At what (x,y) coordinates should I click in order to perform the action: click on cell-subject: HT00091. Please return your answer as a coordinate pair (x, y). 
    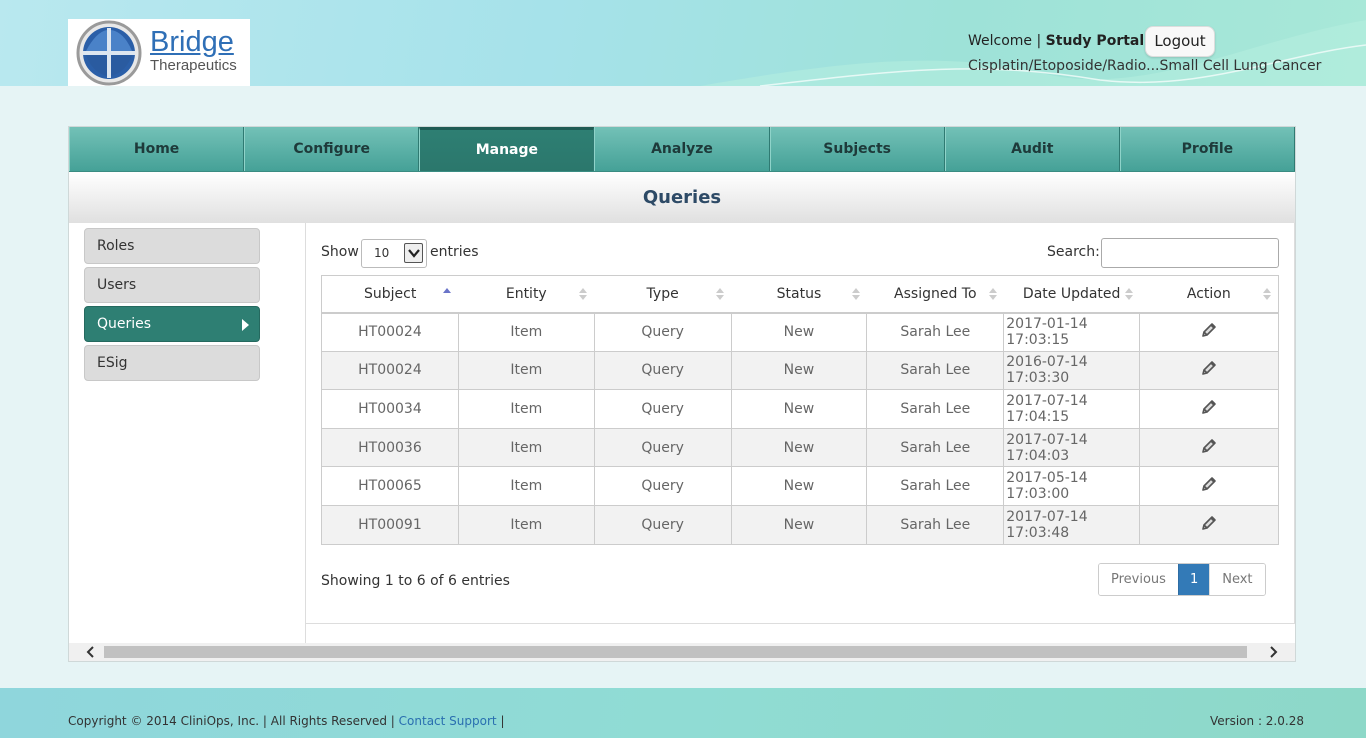
    Looking at the image, I should click on (390, 524).